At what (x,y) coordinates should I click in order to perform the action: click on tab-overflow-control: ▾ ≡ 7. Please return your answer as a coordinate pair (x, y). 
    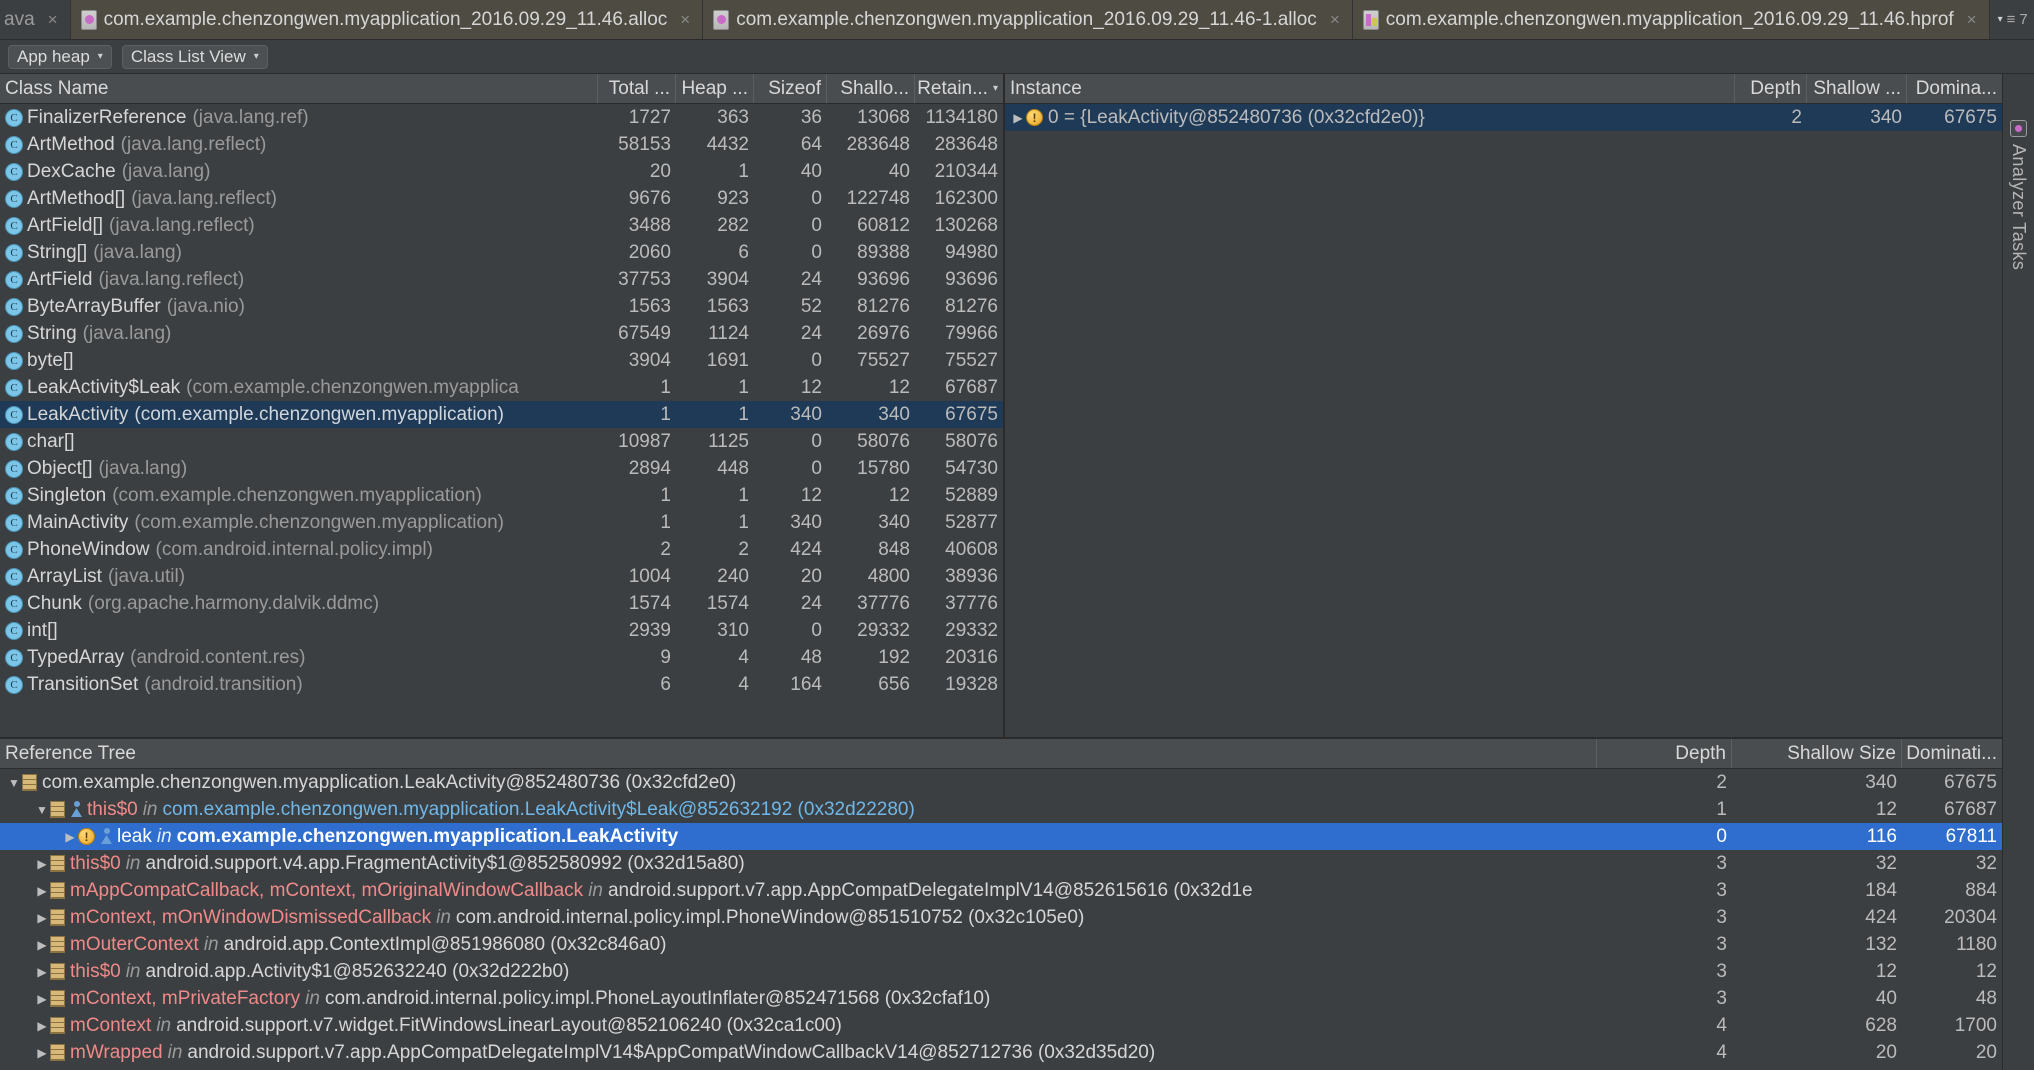
    Looking at the image, I should click on (2012, 19).